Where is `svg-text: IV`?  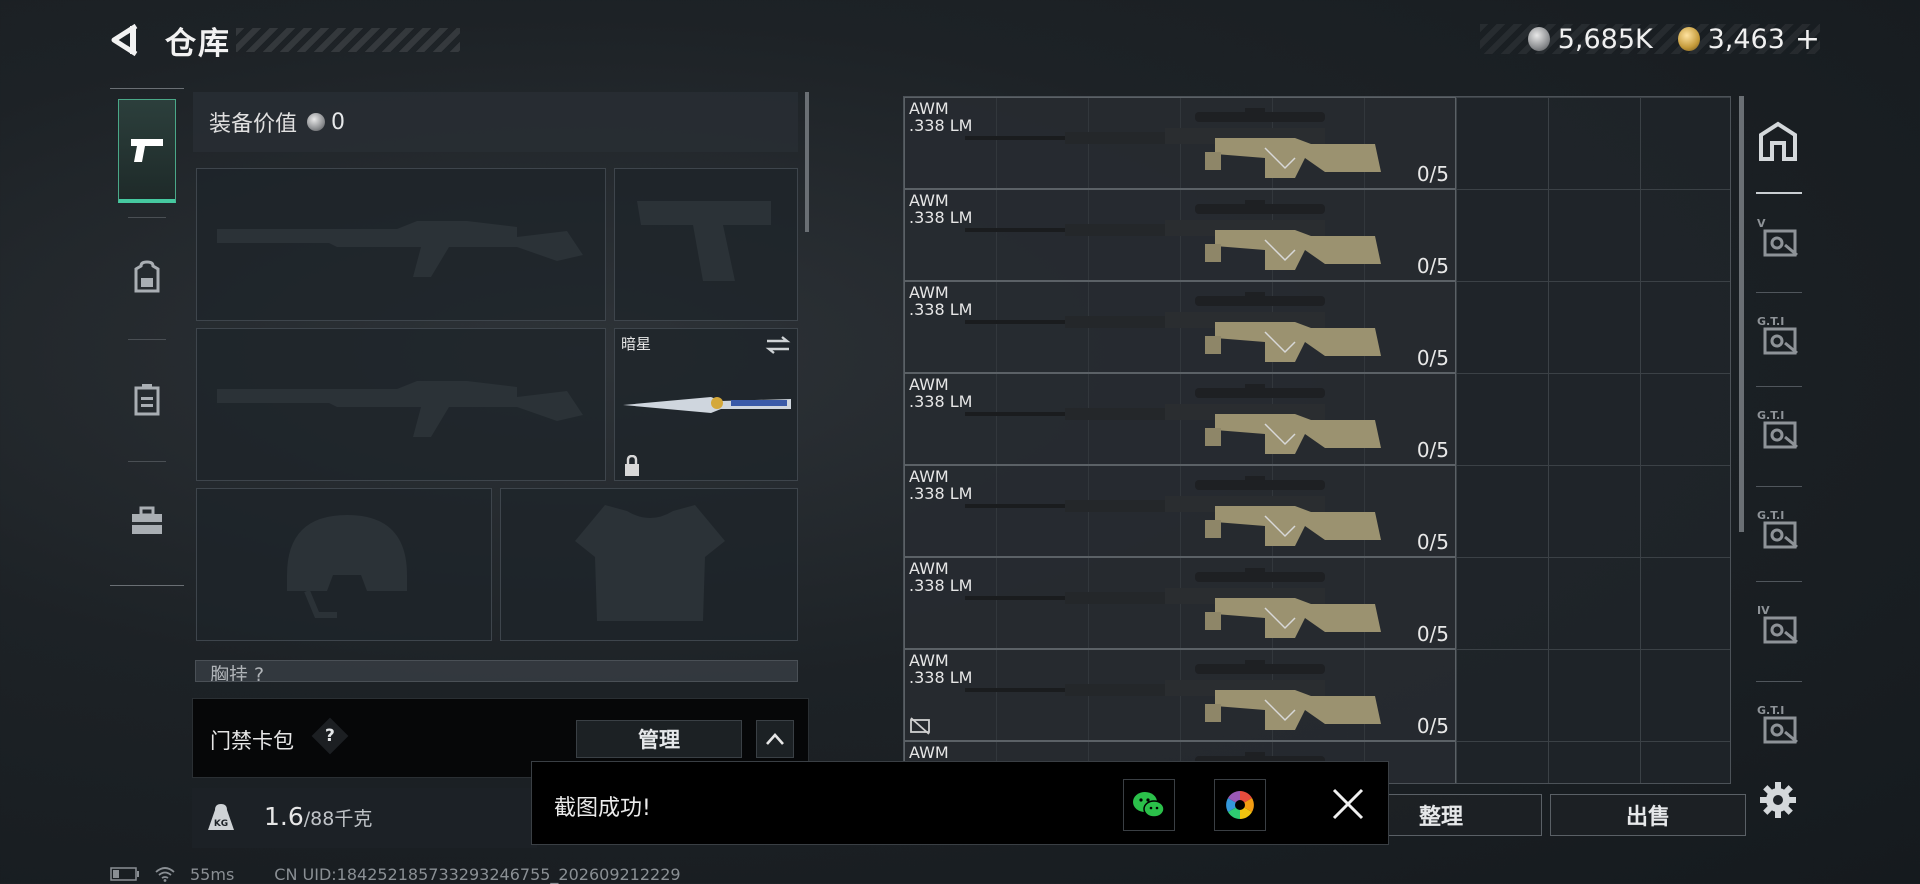 svg-text: IV is located at coordinates (1763, 610).